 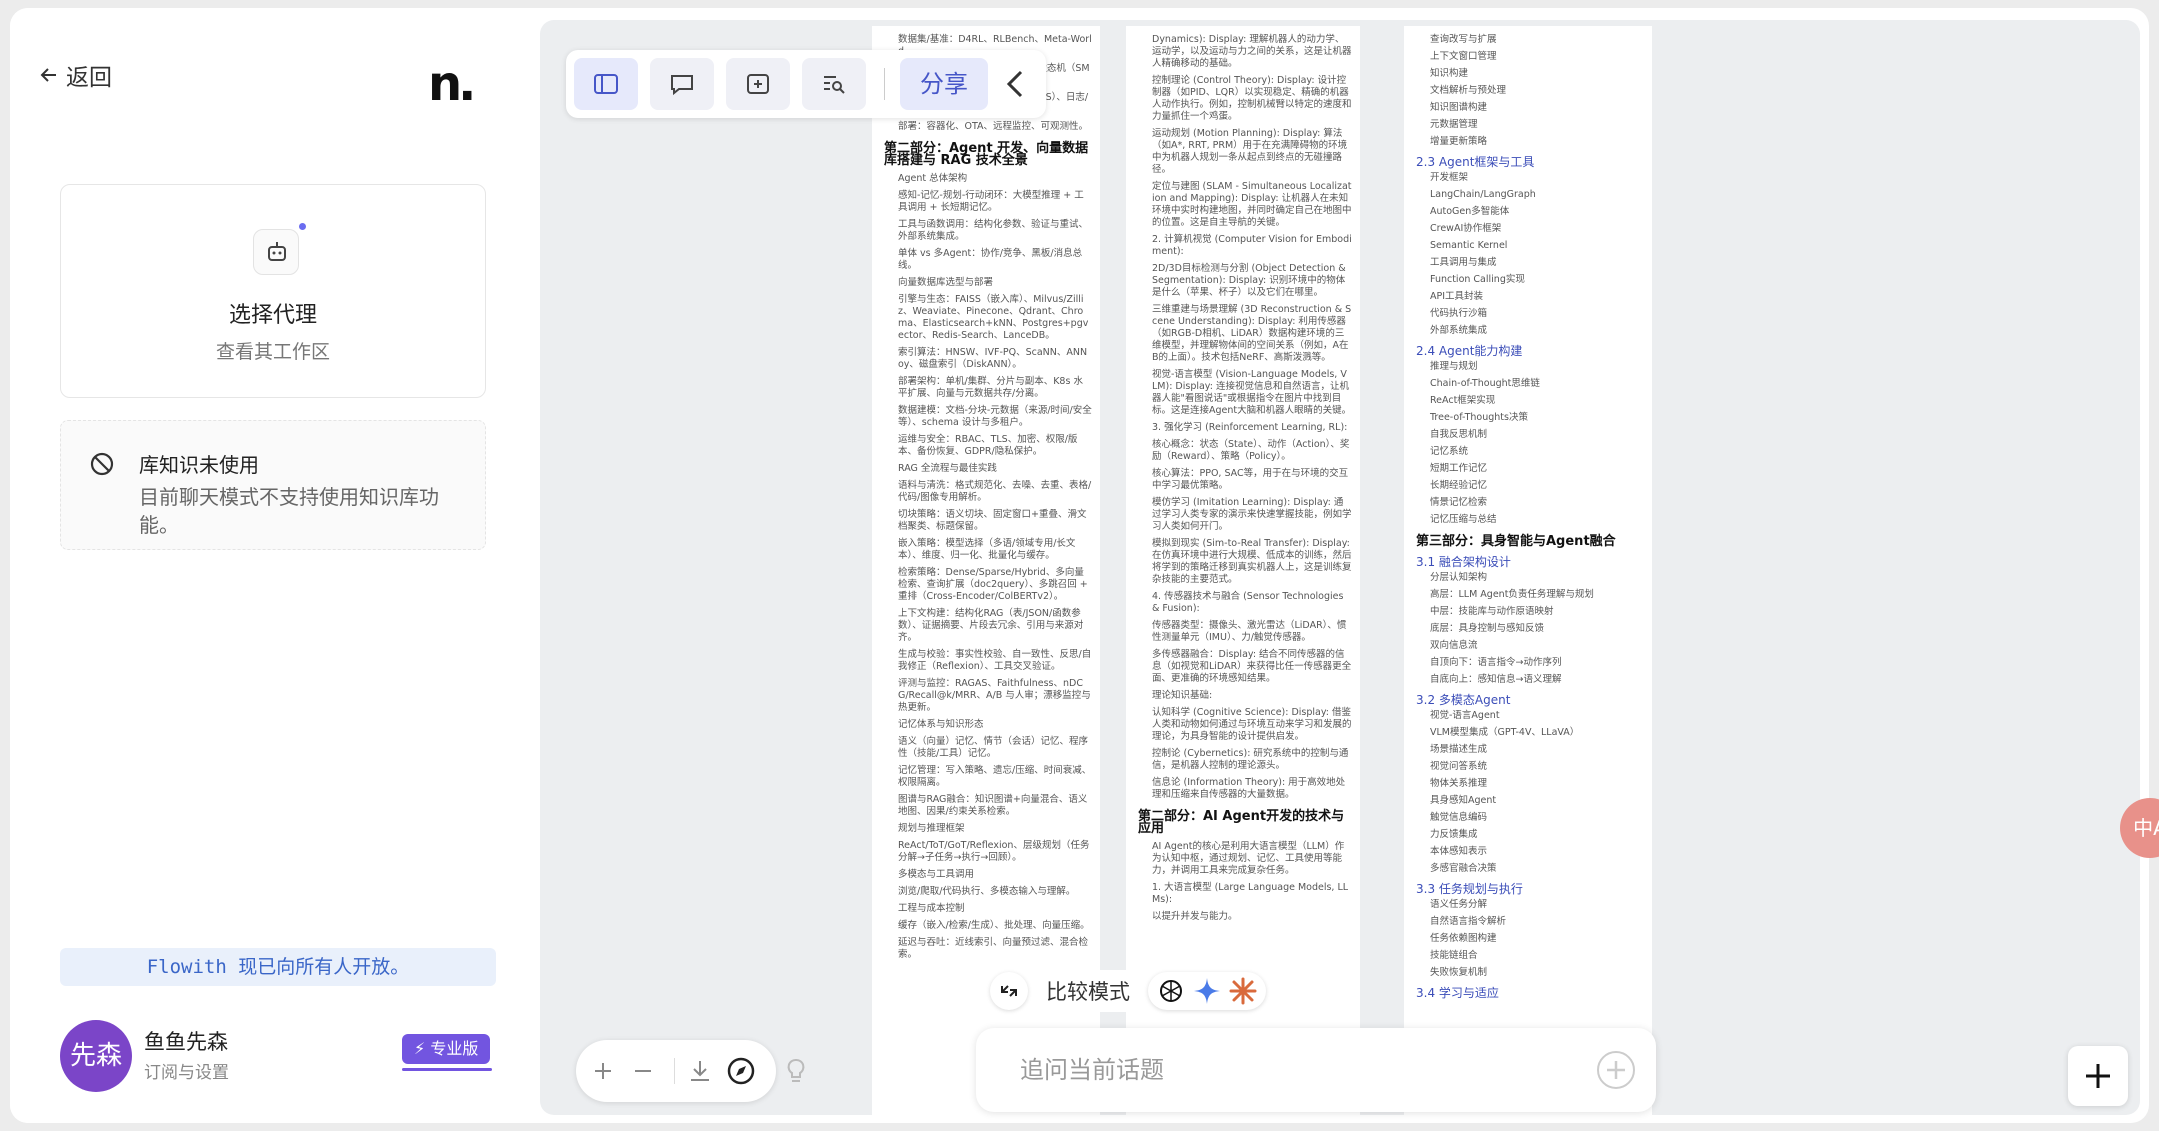 I want to click on doc-paragraph: 查询改写与扩展, so click(x=1463, y=39).